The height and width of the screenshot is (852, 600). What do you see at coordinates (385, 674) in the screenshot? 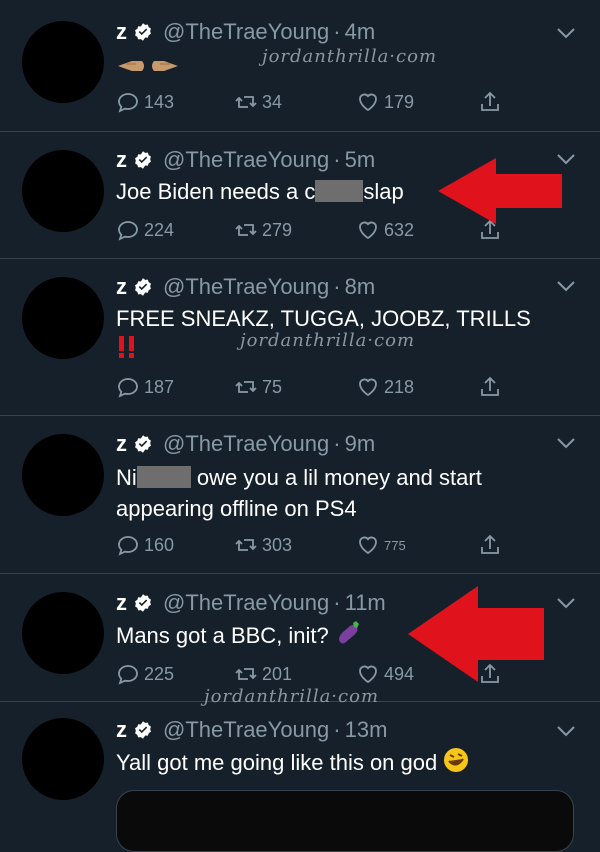
I see `like-button: 494` at bounding box center [385, 674].